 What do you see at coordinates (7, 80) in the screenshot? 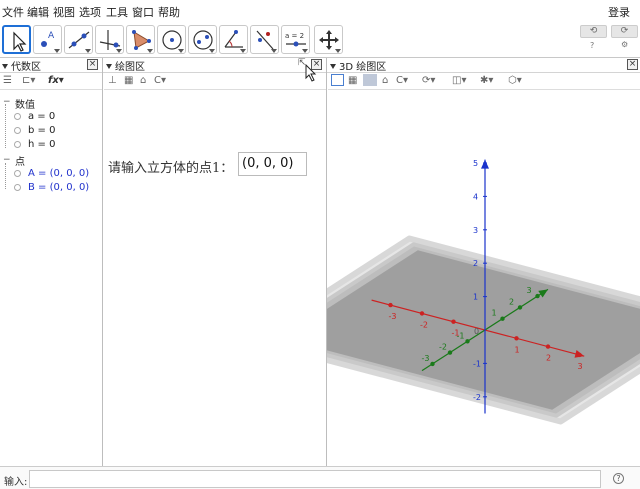
I see `sort-icon: ☰` at bounding box center [7, 80].